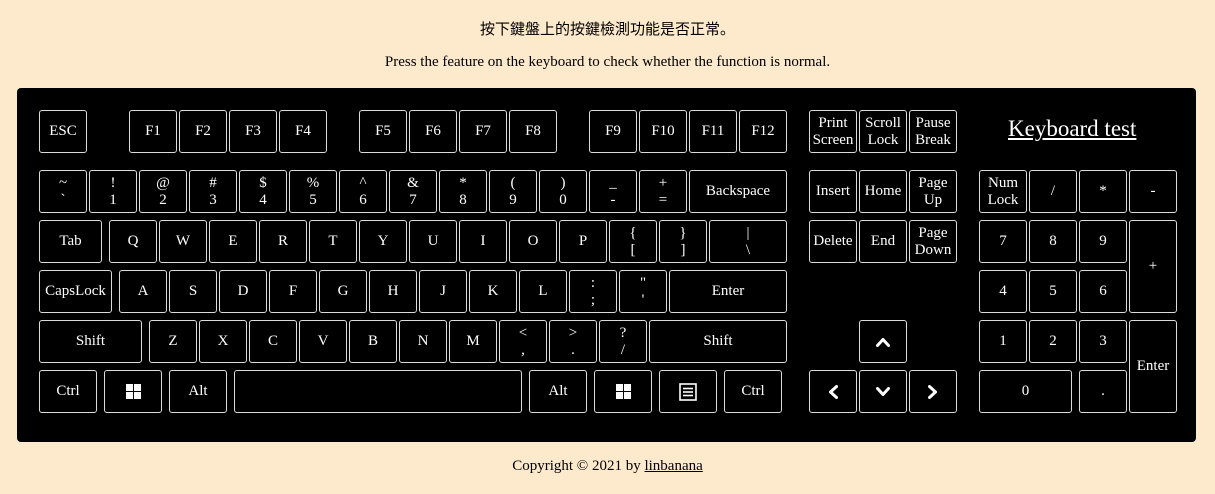 Image resolution: width=1215 pixels, height=494 pixels. I want to click on key-numpad-6: 6, so click(1103, 291).